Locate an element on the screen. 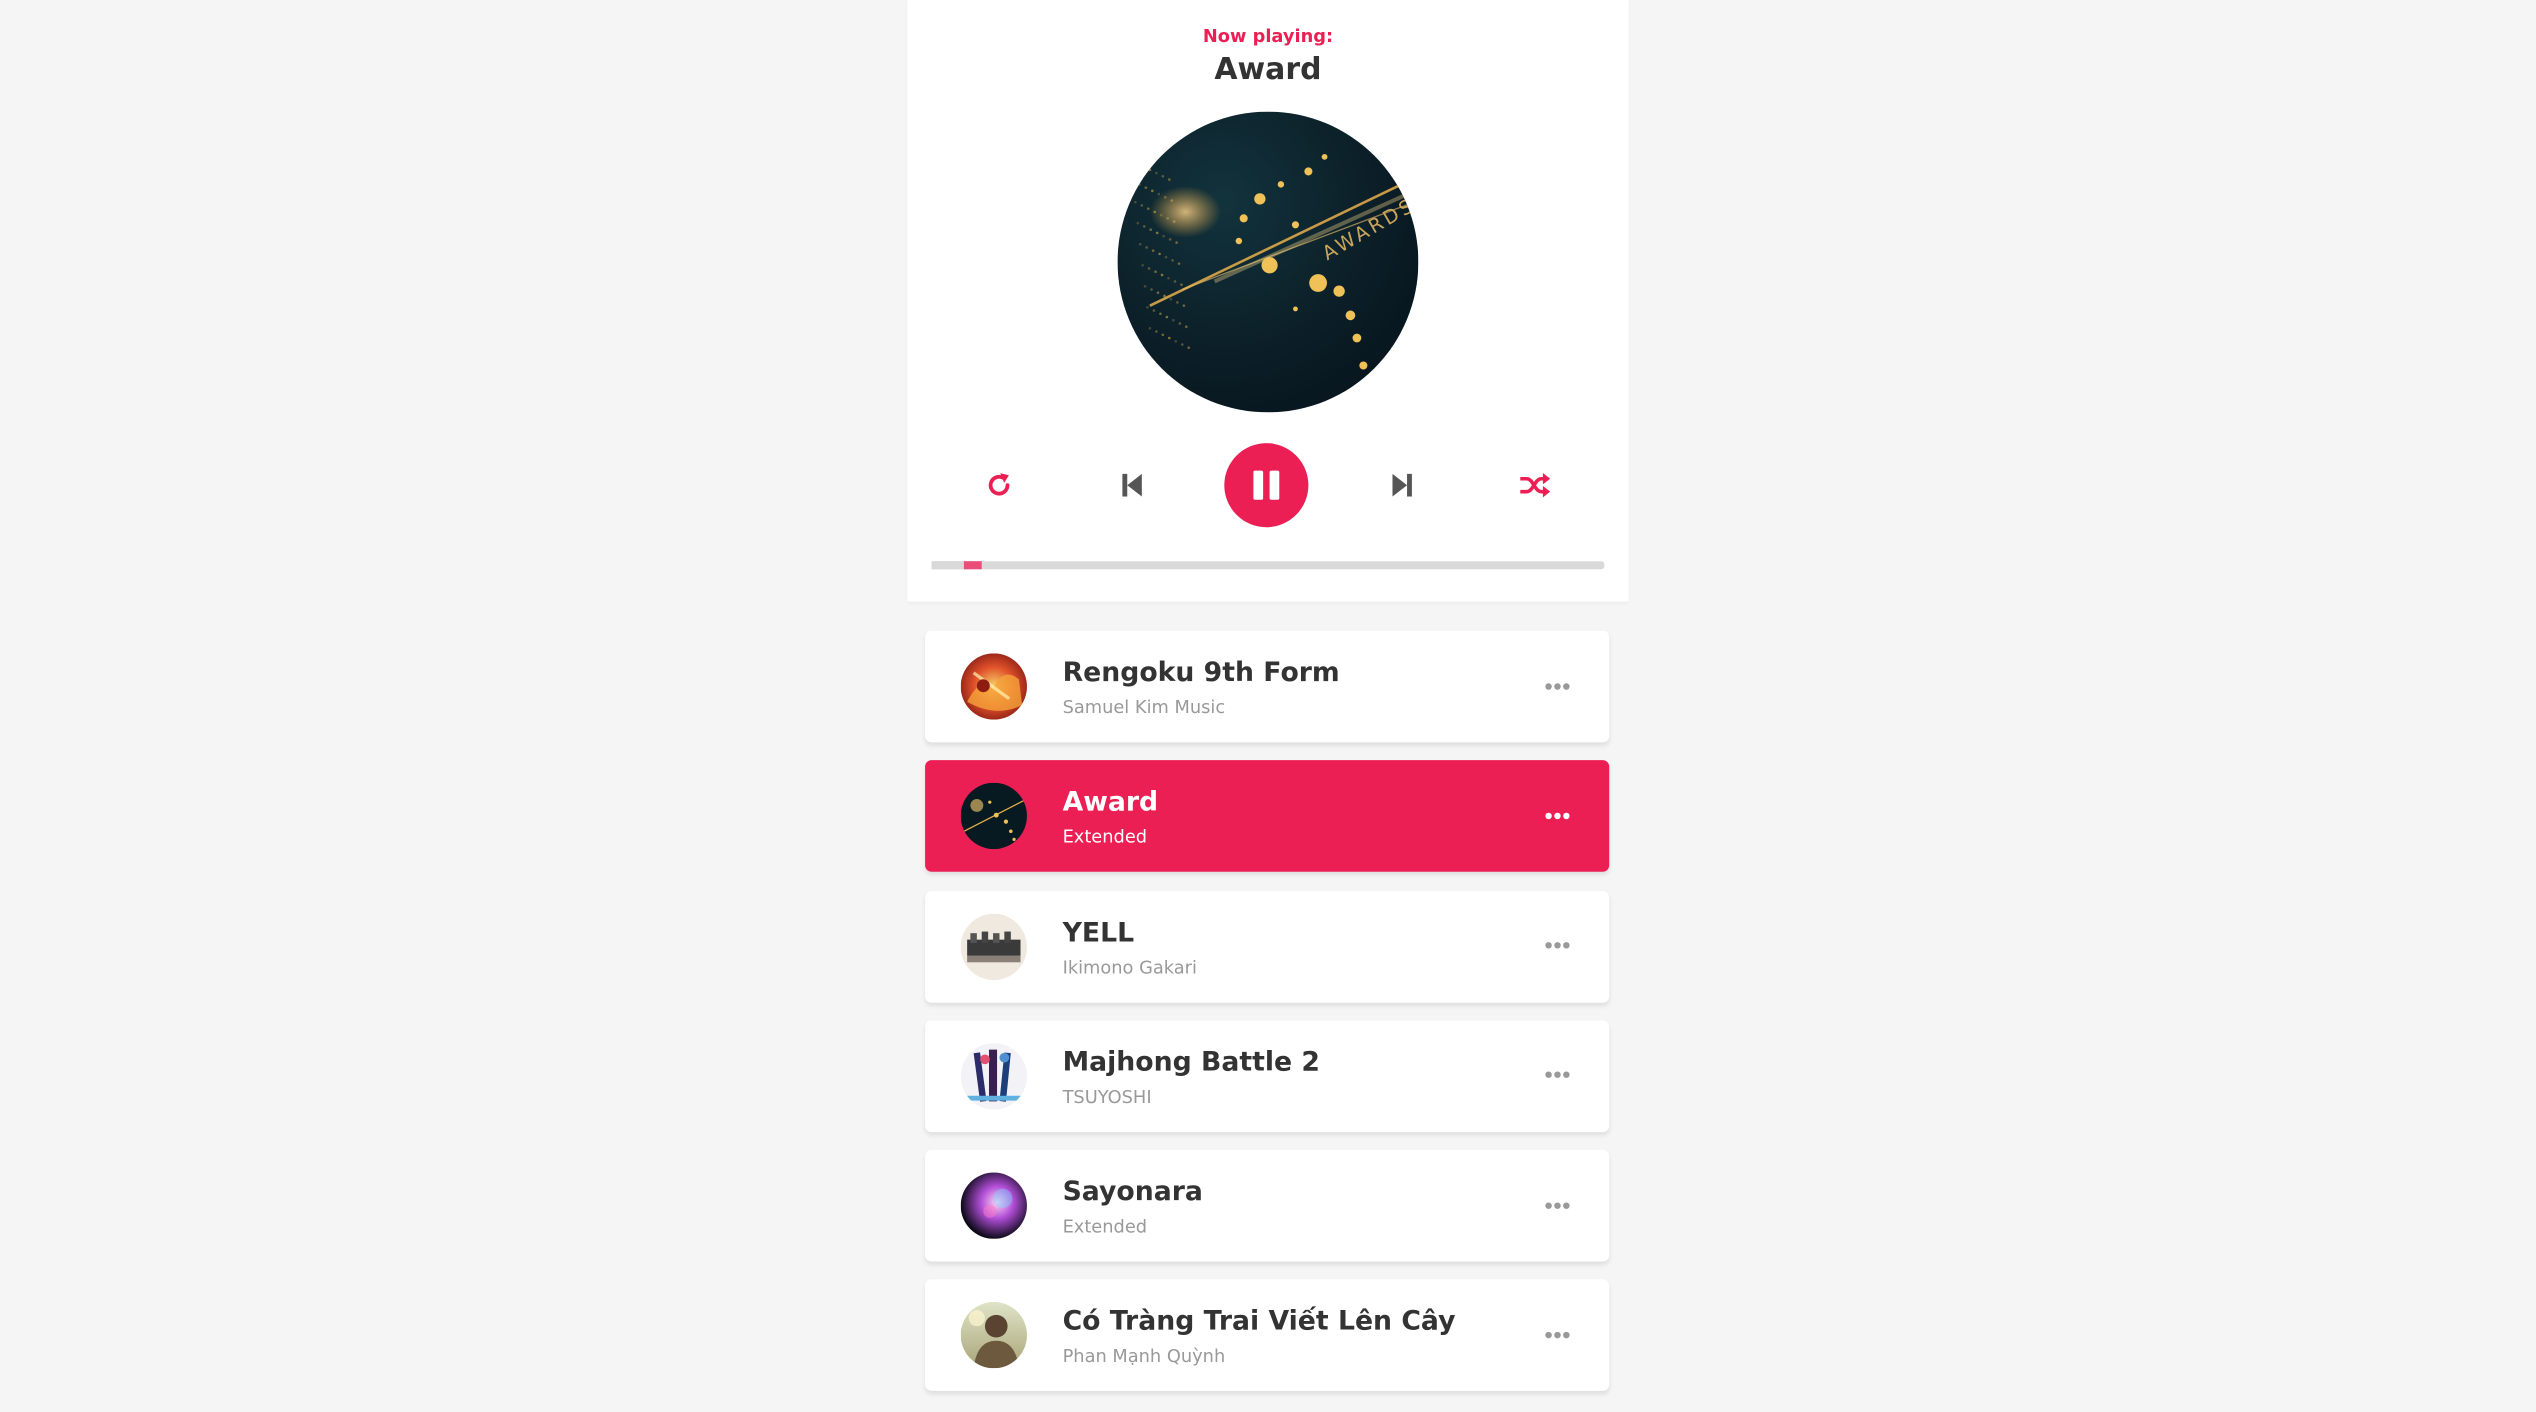 The width and height of the screenshot is (2536, 1412). song-item: YELL Ikimono Gakari is located at coordinates (1267, 946).